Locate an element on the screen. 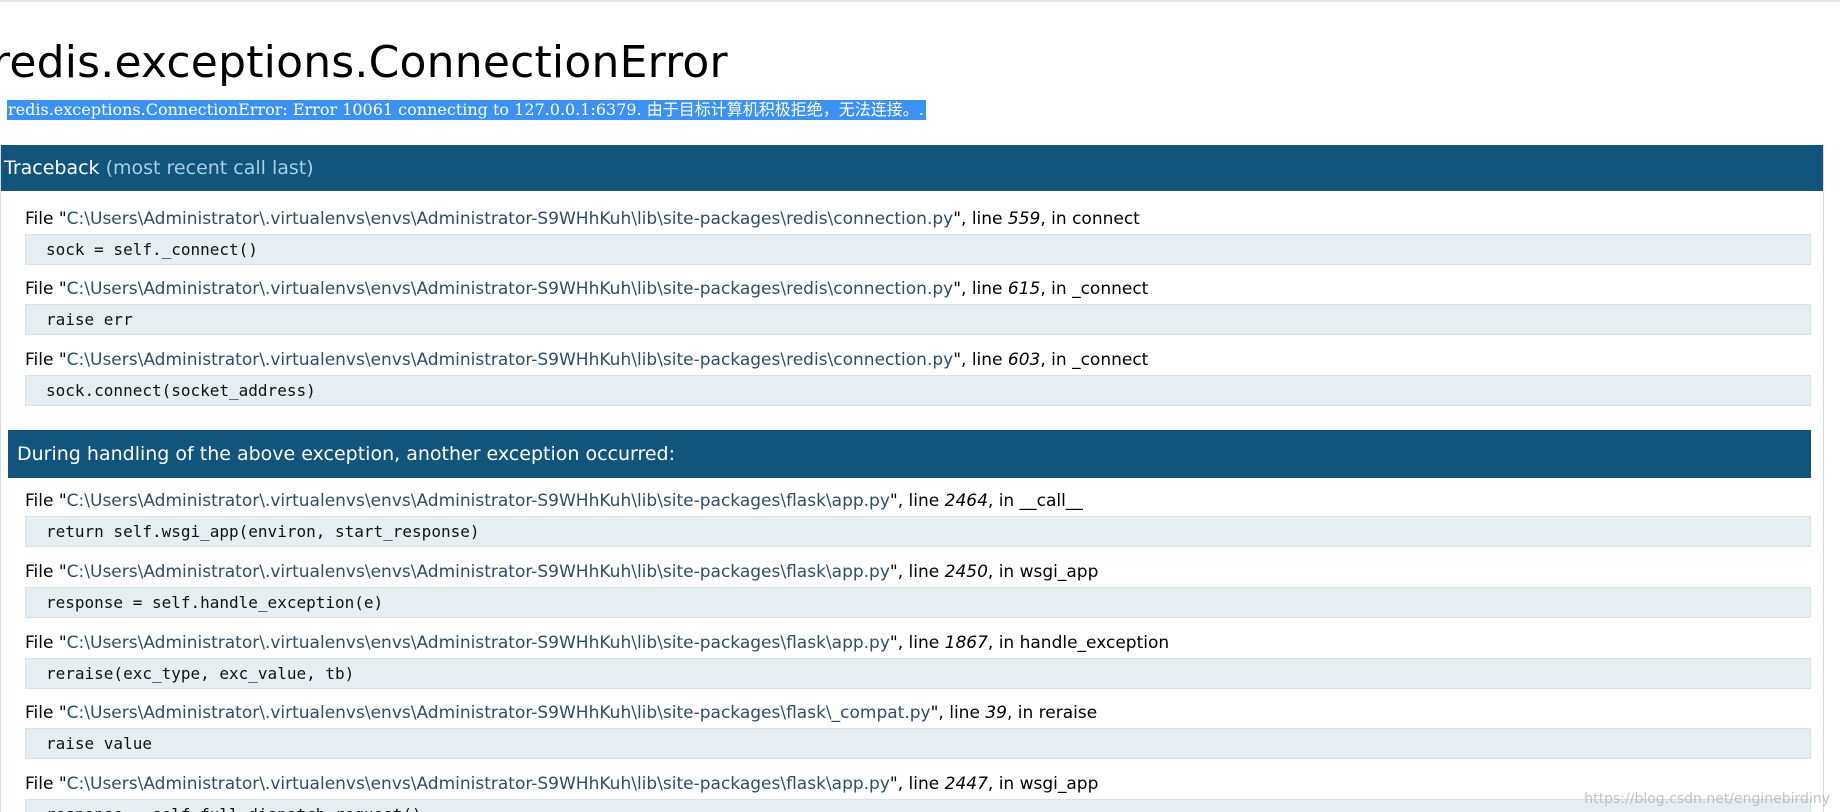 The height and width of the screenshot is (812, 1840). frame-line-number: 2450 is located at coordinates (966, 572).